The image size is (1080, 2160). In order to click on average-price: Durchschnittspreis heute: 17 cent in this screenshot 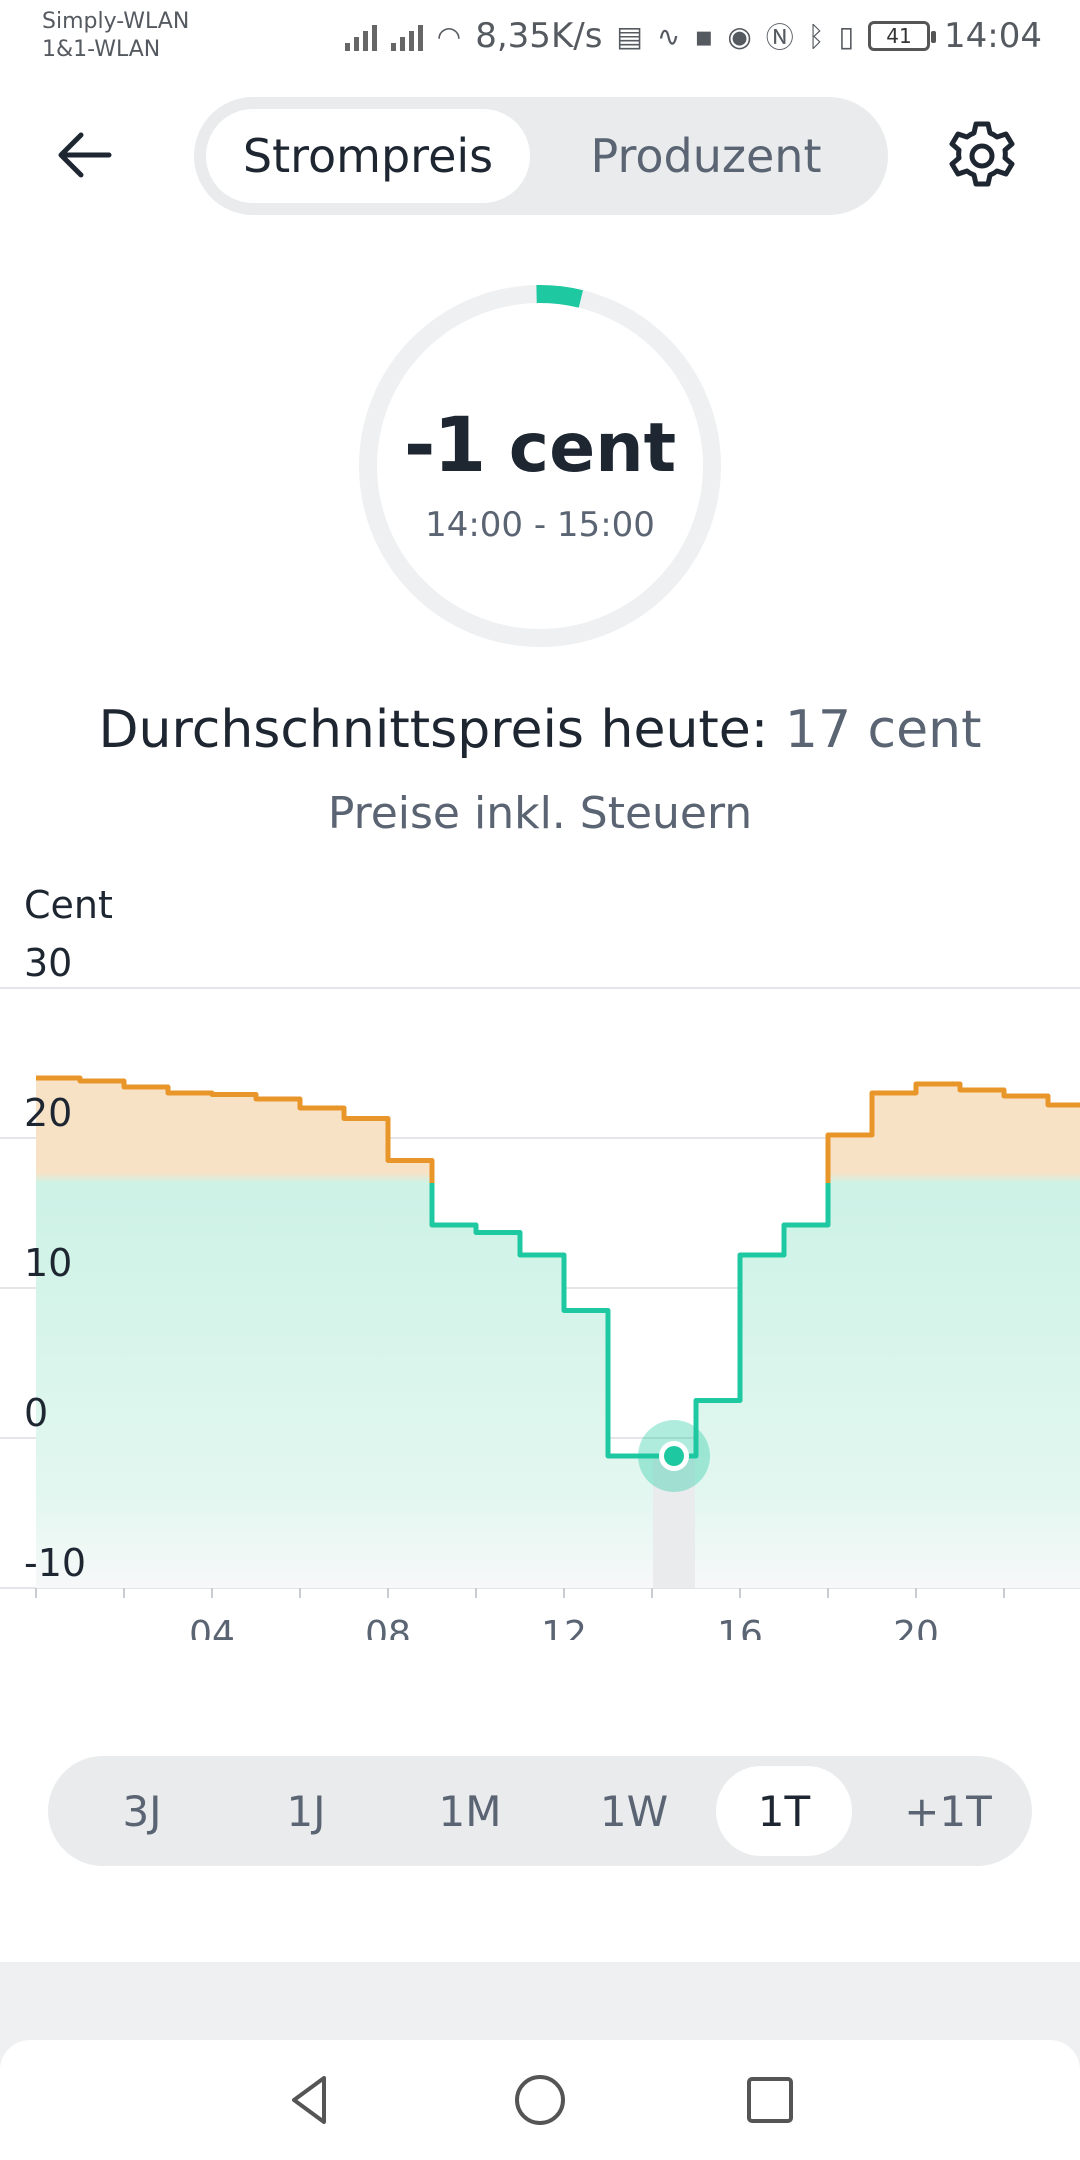, I will do `click(540, 730)`.